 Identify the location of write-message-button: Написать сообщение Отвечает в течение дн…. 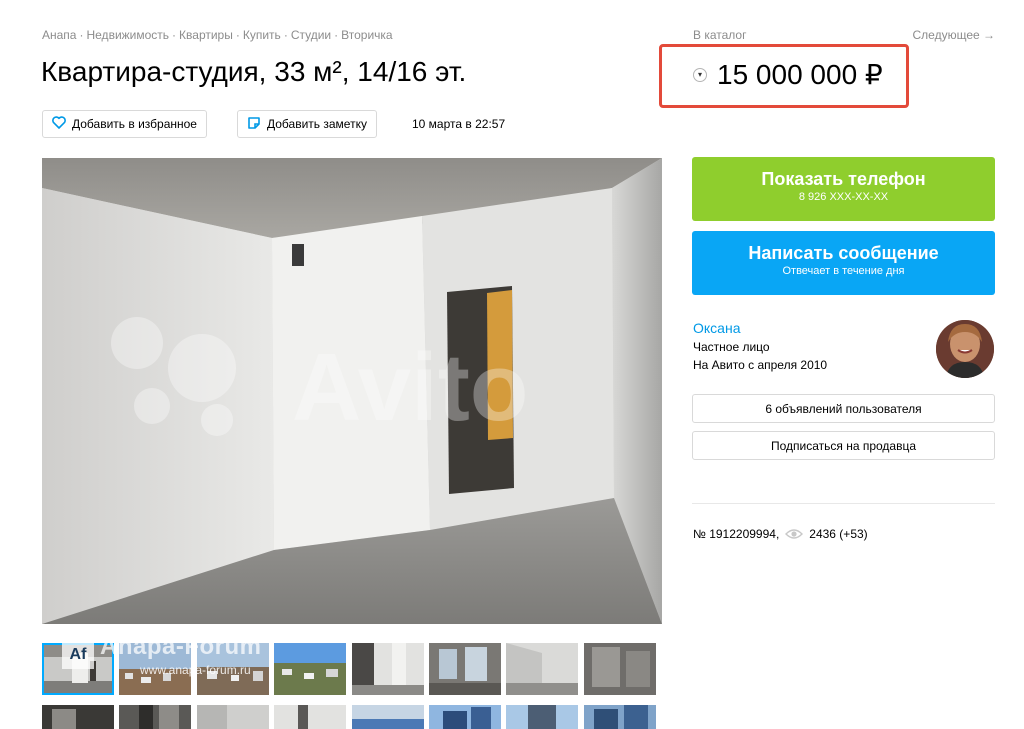
(843, 263).